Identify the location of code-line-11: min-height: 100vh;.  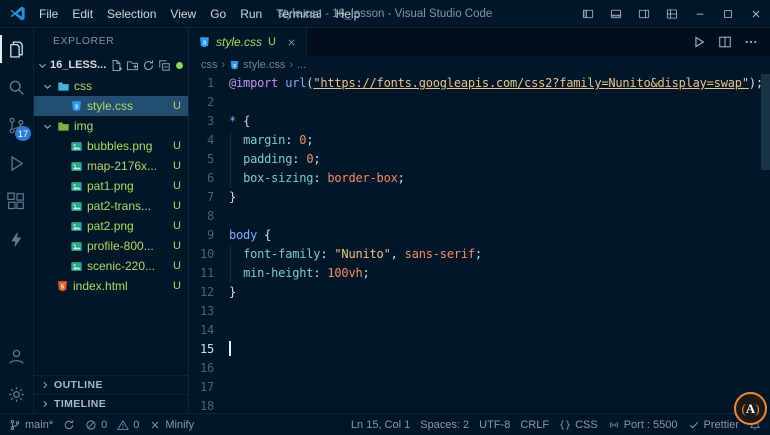
(499, 273).